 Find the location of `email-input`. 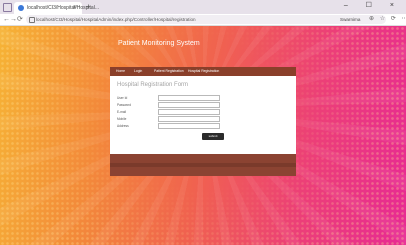

email-input is located at coordinates (189, 112).